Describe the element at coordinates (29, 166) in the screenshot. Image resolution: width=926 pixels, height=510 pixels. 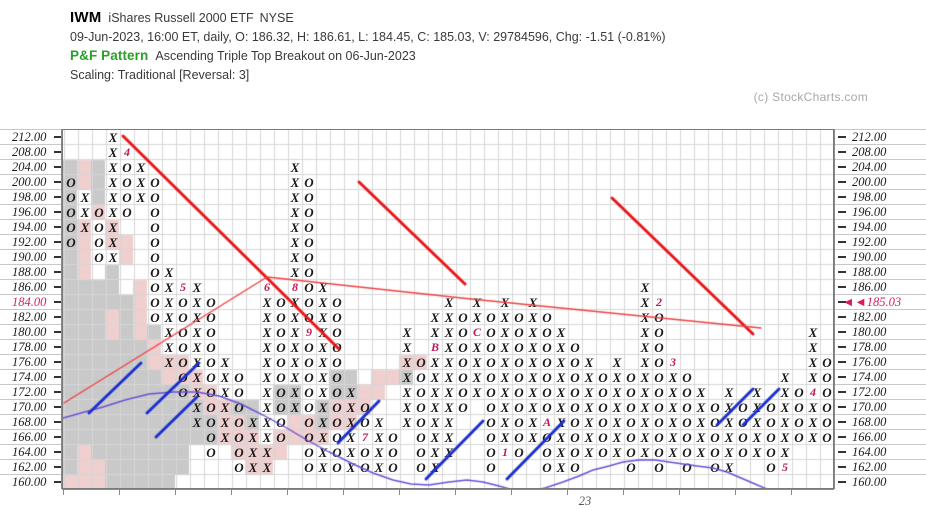
I see `y-axis-label-left: 204.00` at that location.